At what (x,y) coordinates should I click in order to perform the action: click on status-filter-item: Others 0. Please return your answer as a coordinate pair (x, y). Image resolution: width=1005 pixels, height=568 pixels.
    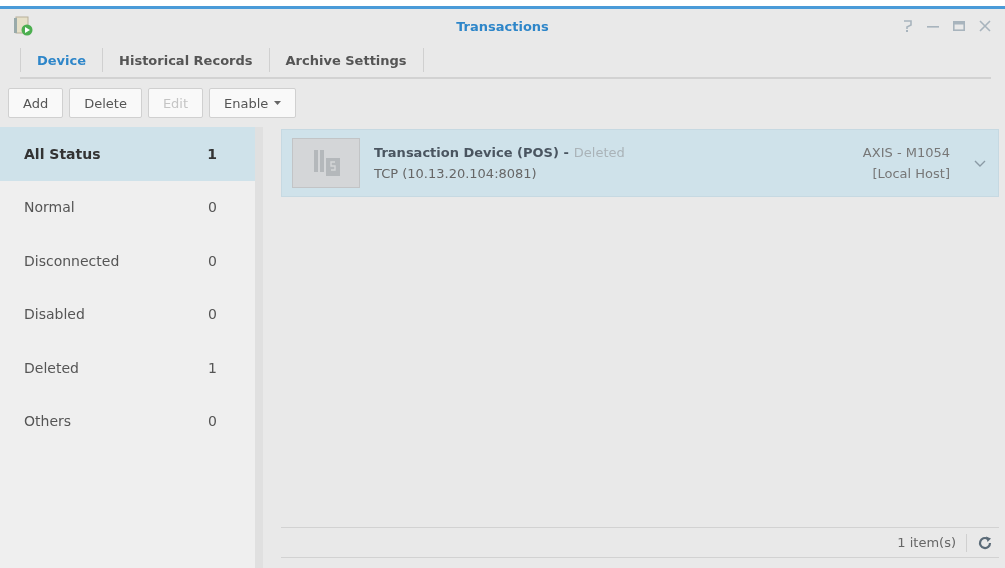
    Looking at the image, I should click on (127, 421).